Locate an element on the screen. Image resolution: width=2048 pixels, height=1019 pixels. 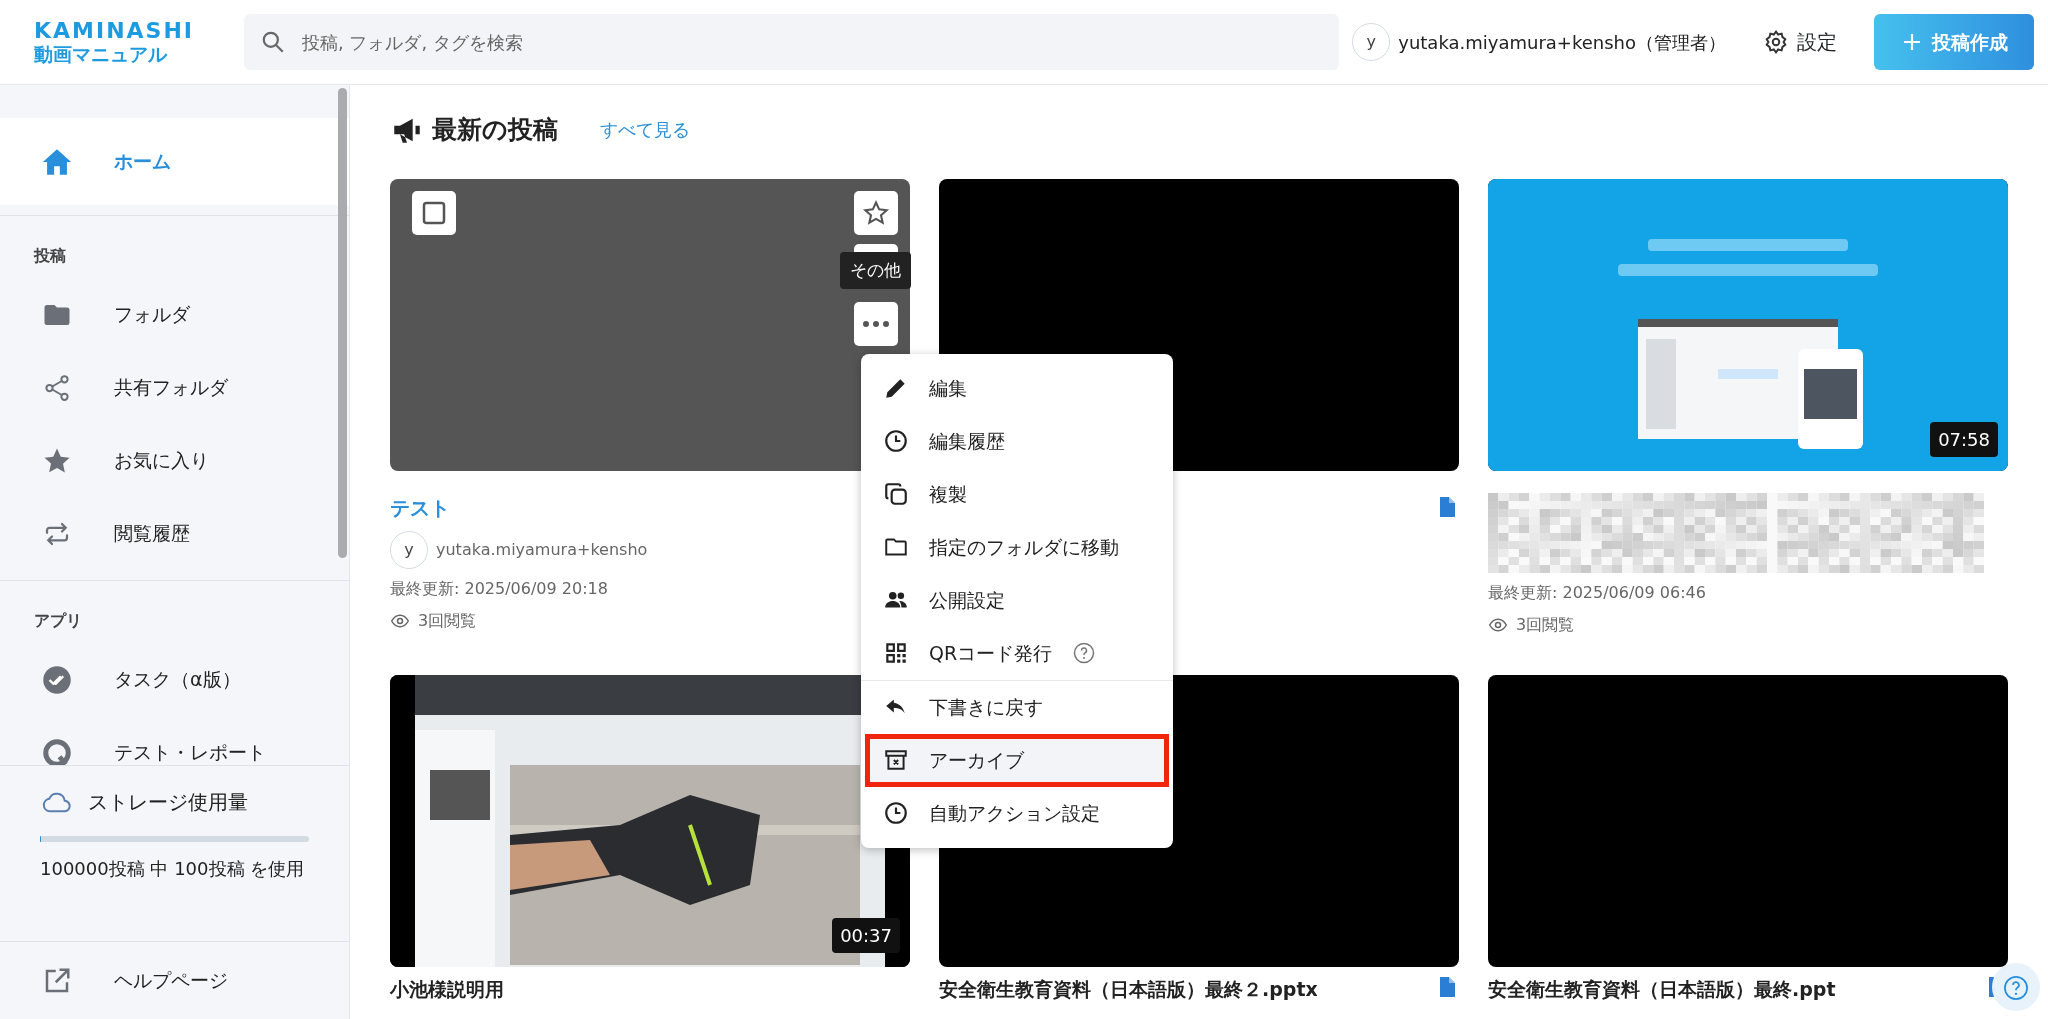
settings-button: 設定 is located at coordinates (1800, 42).